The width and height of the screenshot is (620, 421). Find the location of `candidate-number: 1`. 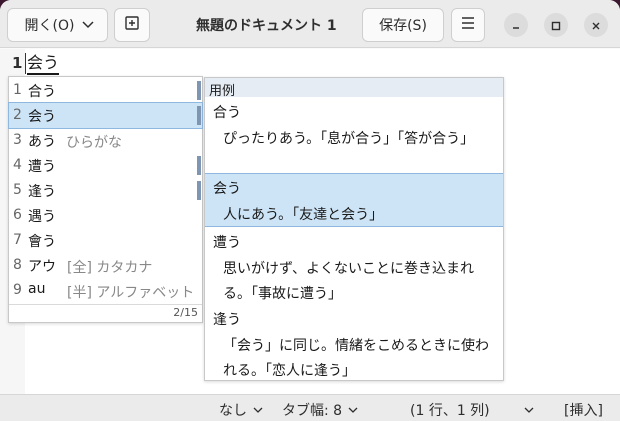

candidate-number: 1 is located at coordinates (17, 90).